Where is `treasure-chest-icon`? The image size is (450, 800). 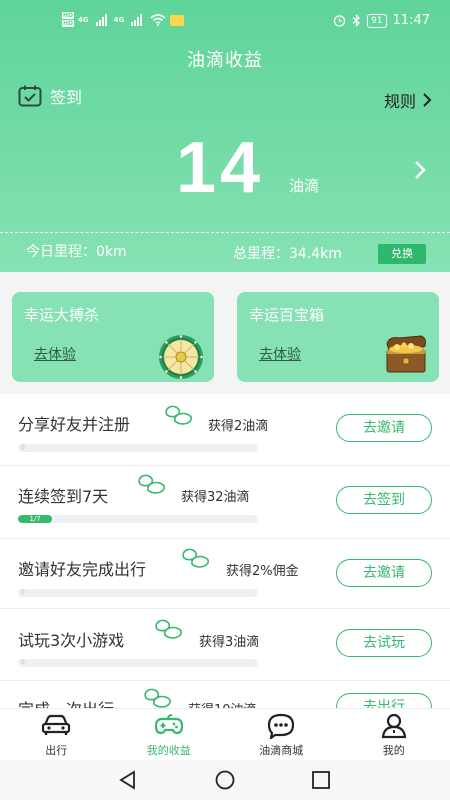
treasure-chest-icon is located at coordinates (406, 354).